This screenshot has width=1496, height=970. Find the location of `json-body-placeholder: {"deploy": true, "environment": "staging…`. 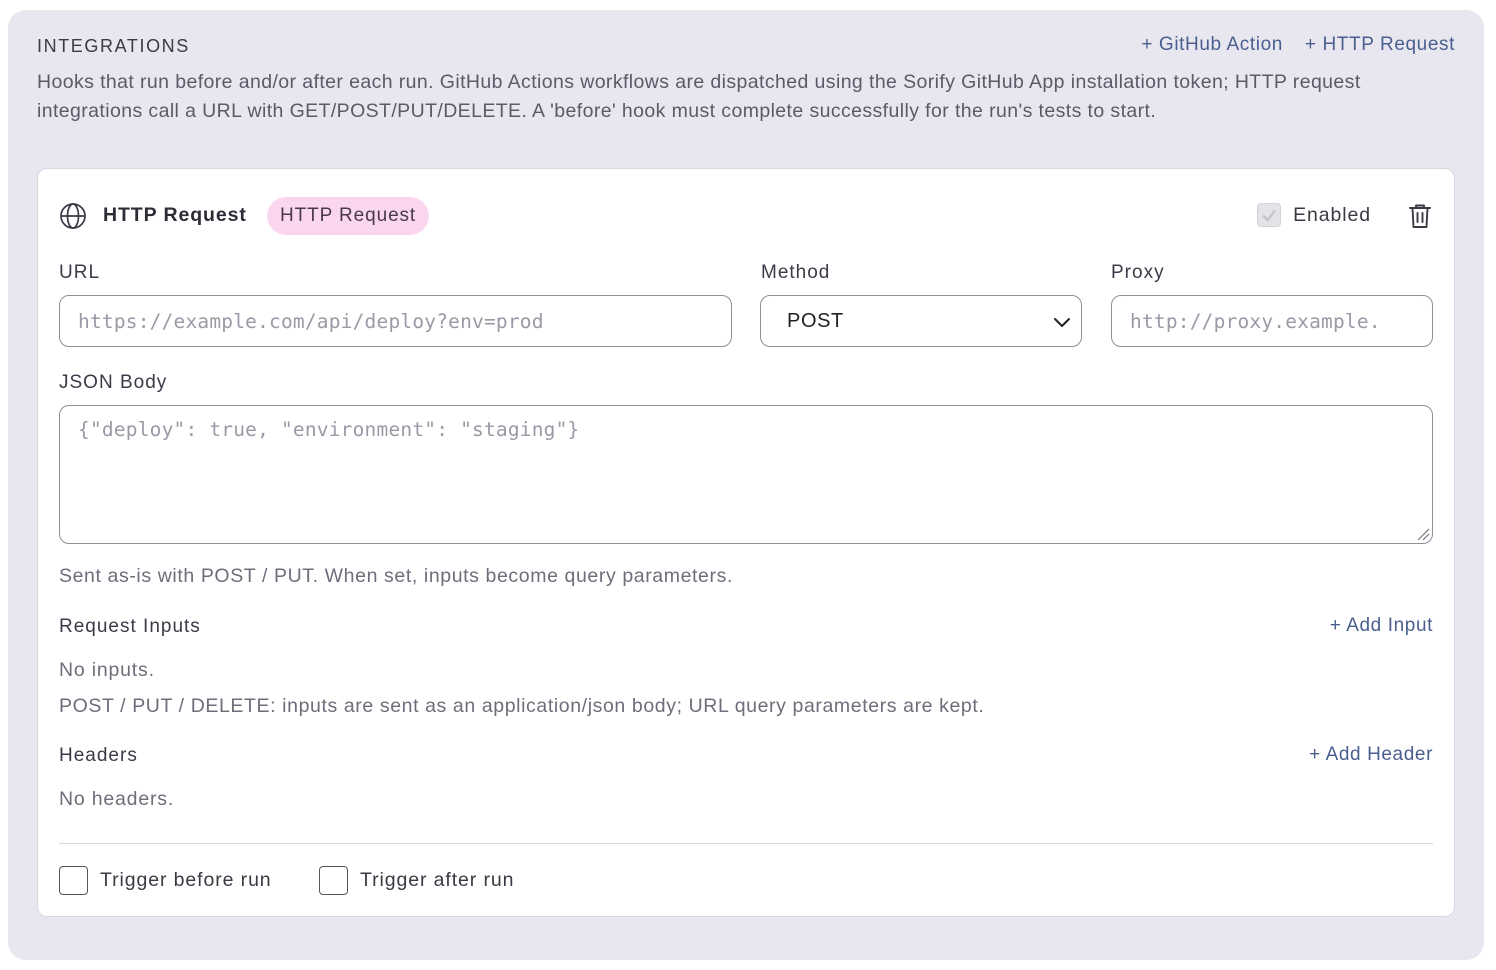

json-body-placeholder: {"deploy": true, "environment": "staging… is located at coordinates (329, 429).